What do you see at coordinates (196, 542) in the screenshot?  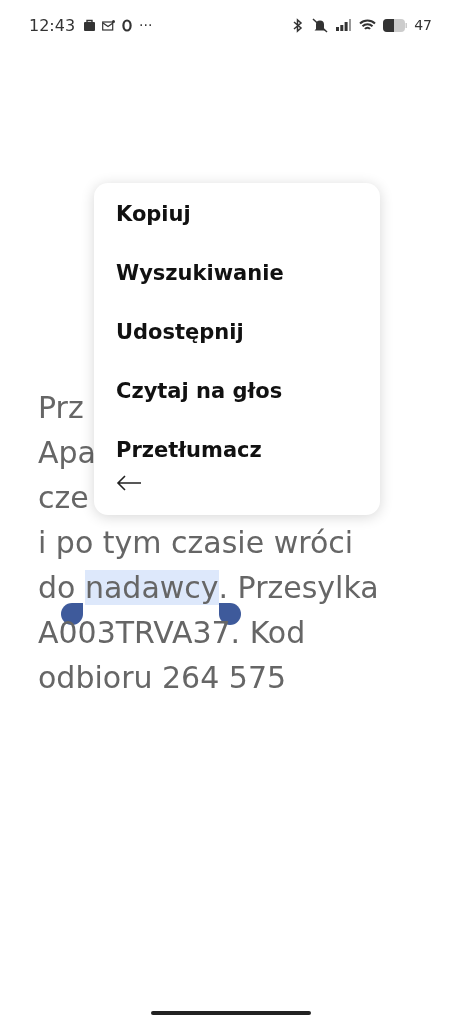 I see `message-text: i po tym czasie wróci` at bounding box center [196, 542].